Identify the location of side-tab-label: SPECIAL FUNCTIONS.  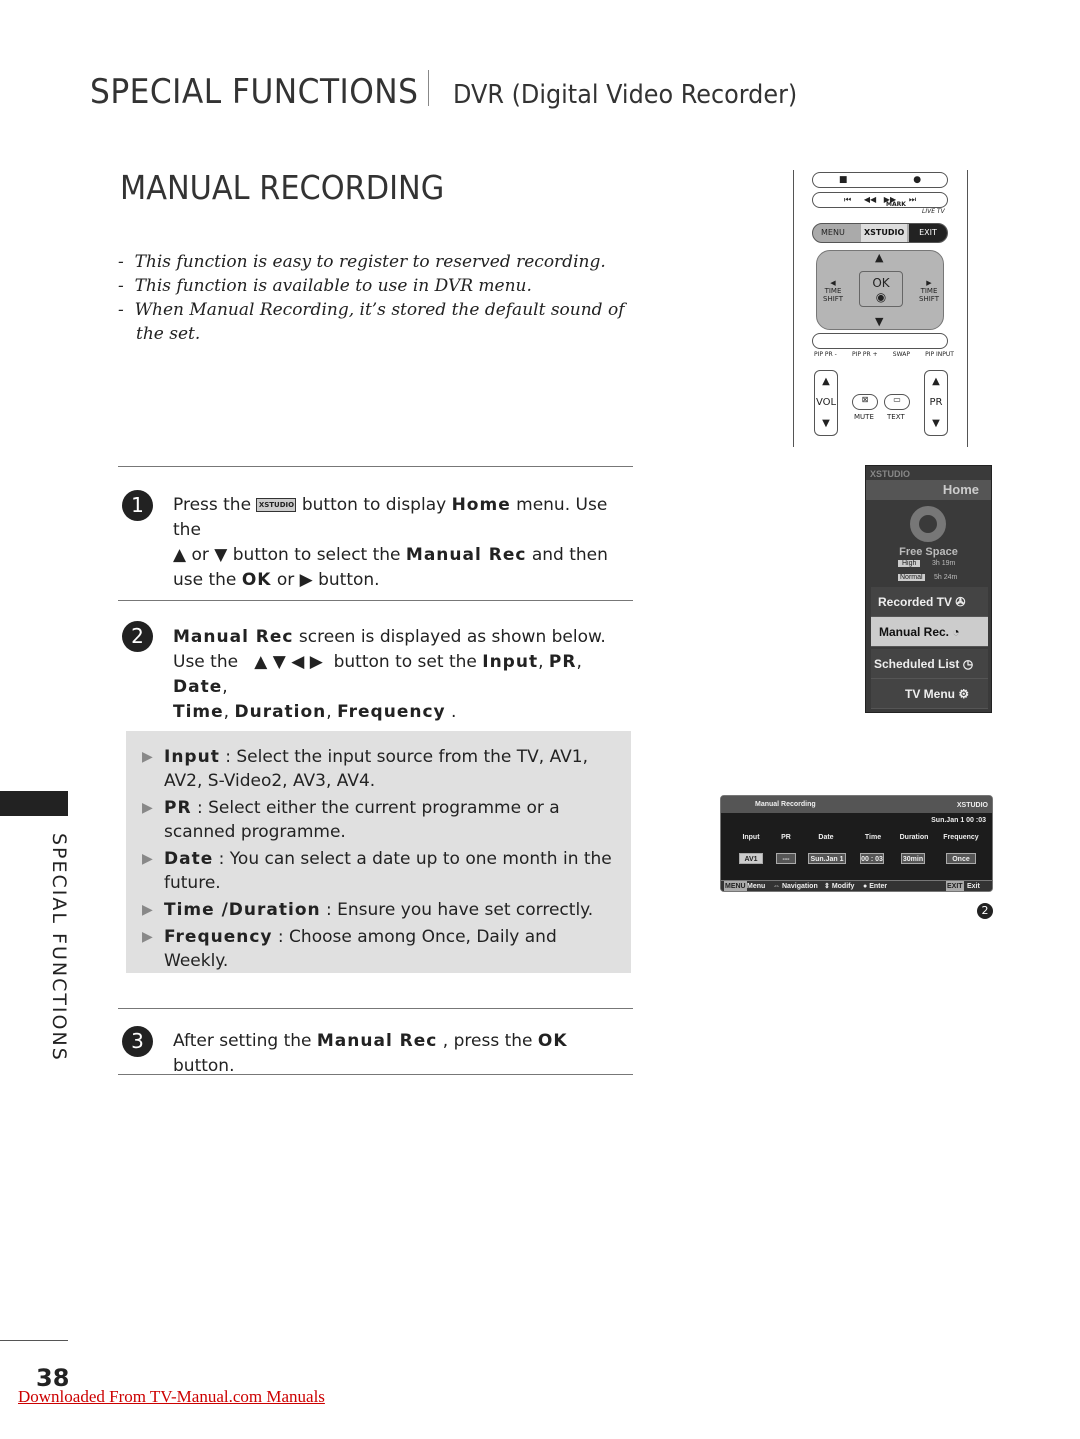
(59, 947).